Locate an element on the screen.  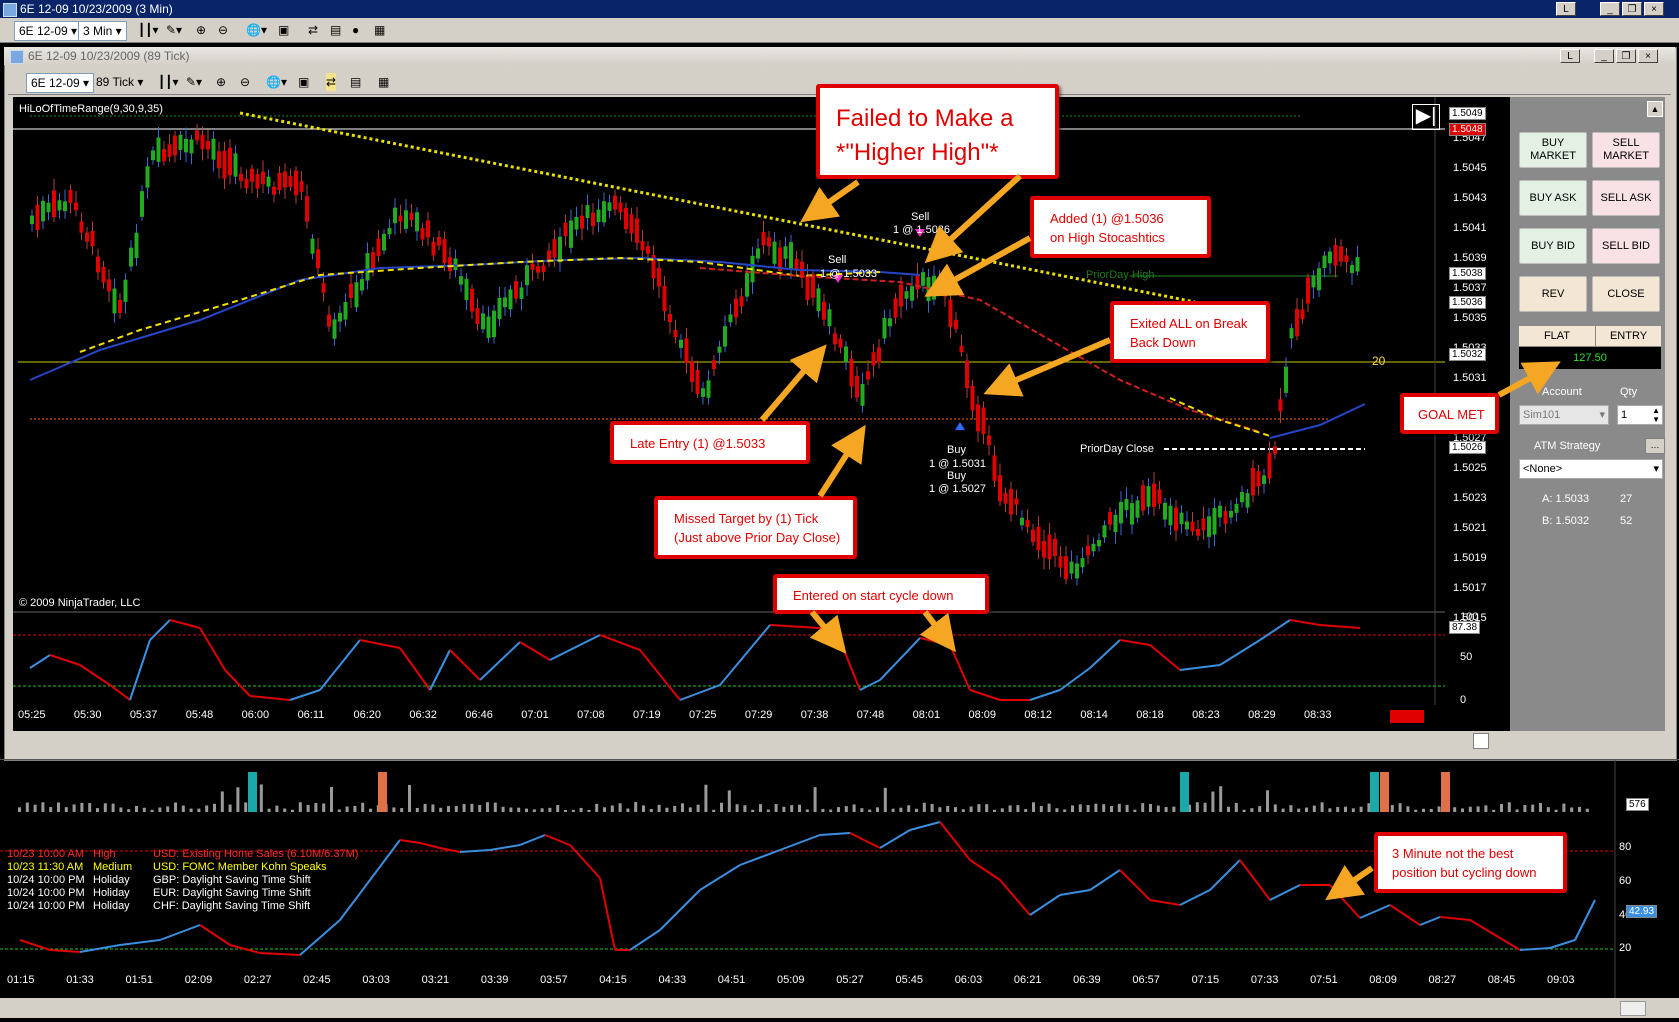
scroll-to-end-icon: ▶| is located at coordinates (1426, 117).